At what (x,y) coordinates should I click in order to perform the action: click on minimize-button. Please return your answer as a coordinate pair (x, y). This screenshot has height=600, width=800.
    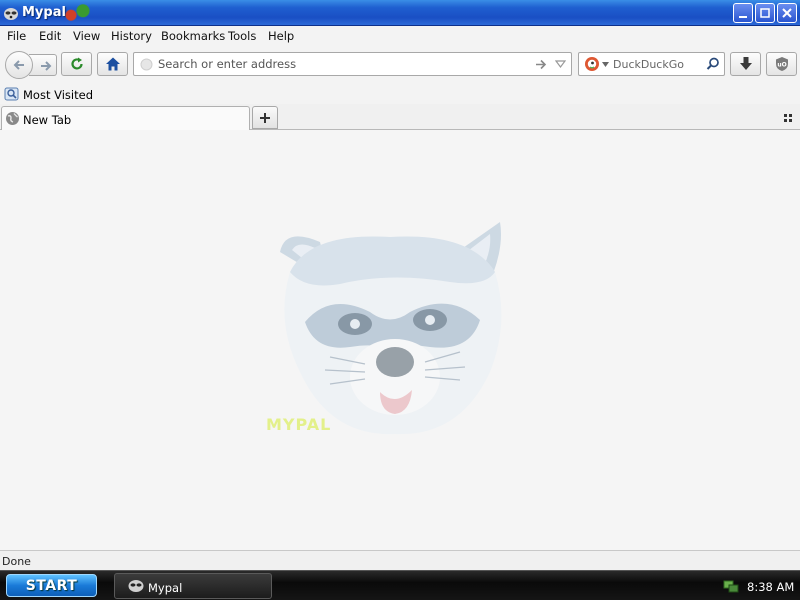
    Looking at the image, I should click on (743, 13).